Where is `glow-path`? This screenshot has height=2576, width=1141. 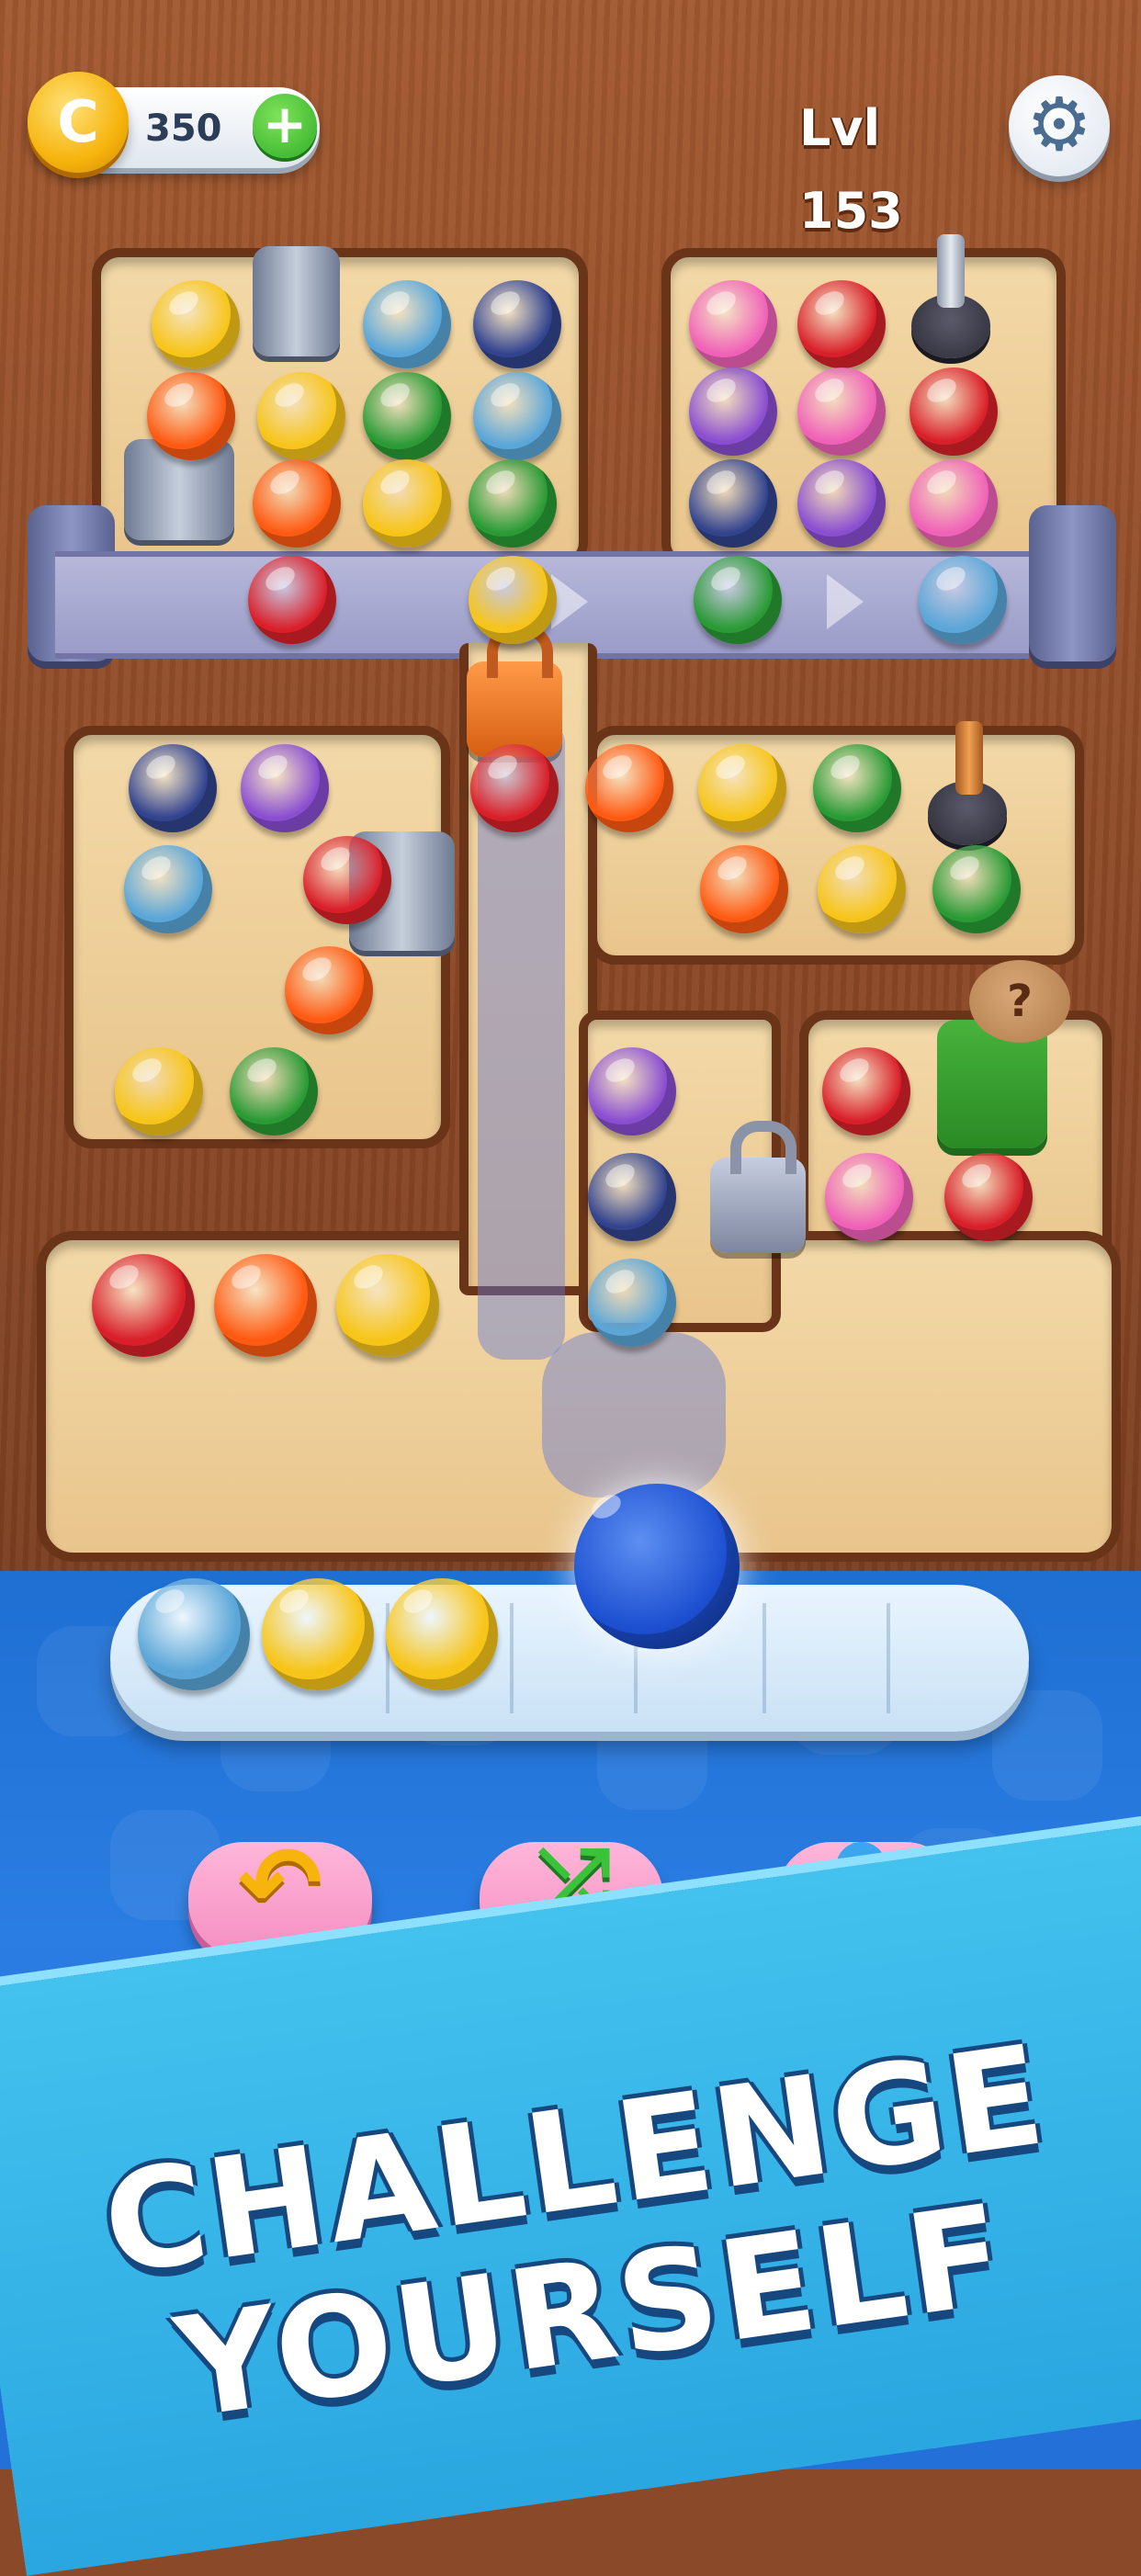 glow-path is located at coordinates (634, 1414).